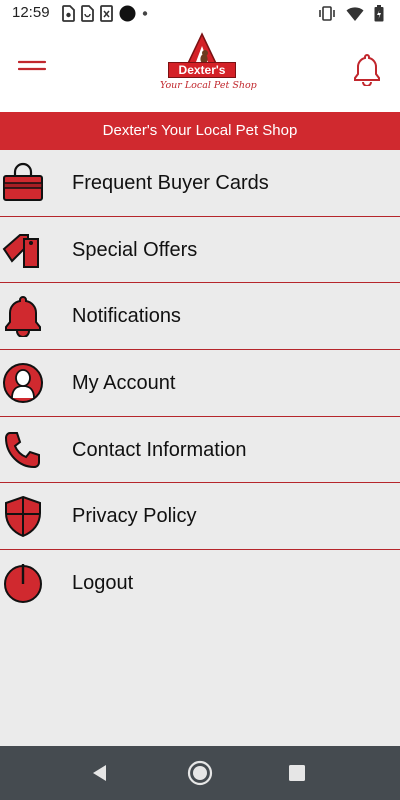 This screenshot has height=800, width=400. Describe the element at coordinates (87, 13) in the screenshot. I see `battery-saver-icon` at that location.